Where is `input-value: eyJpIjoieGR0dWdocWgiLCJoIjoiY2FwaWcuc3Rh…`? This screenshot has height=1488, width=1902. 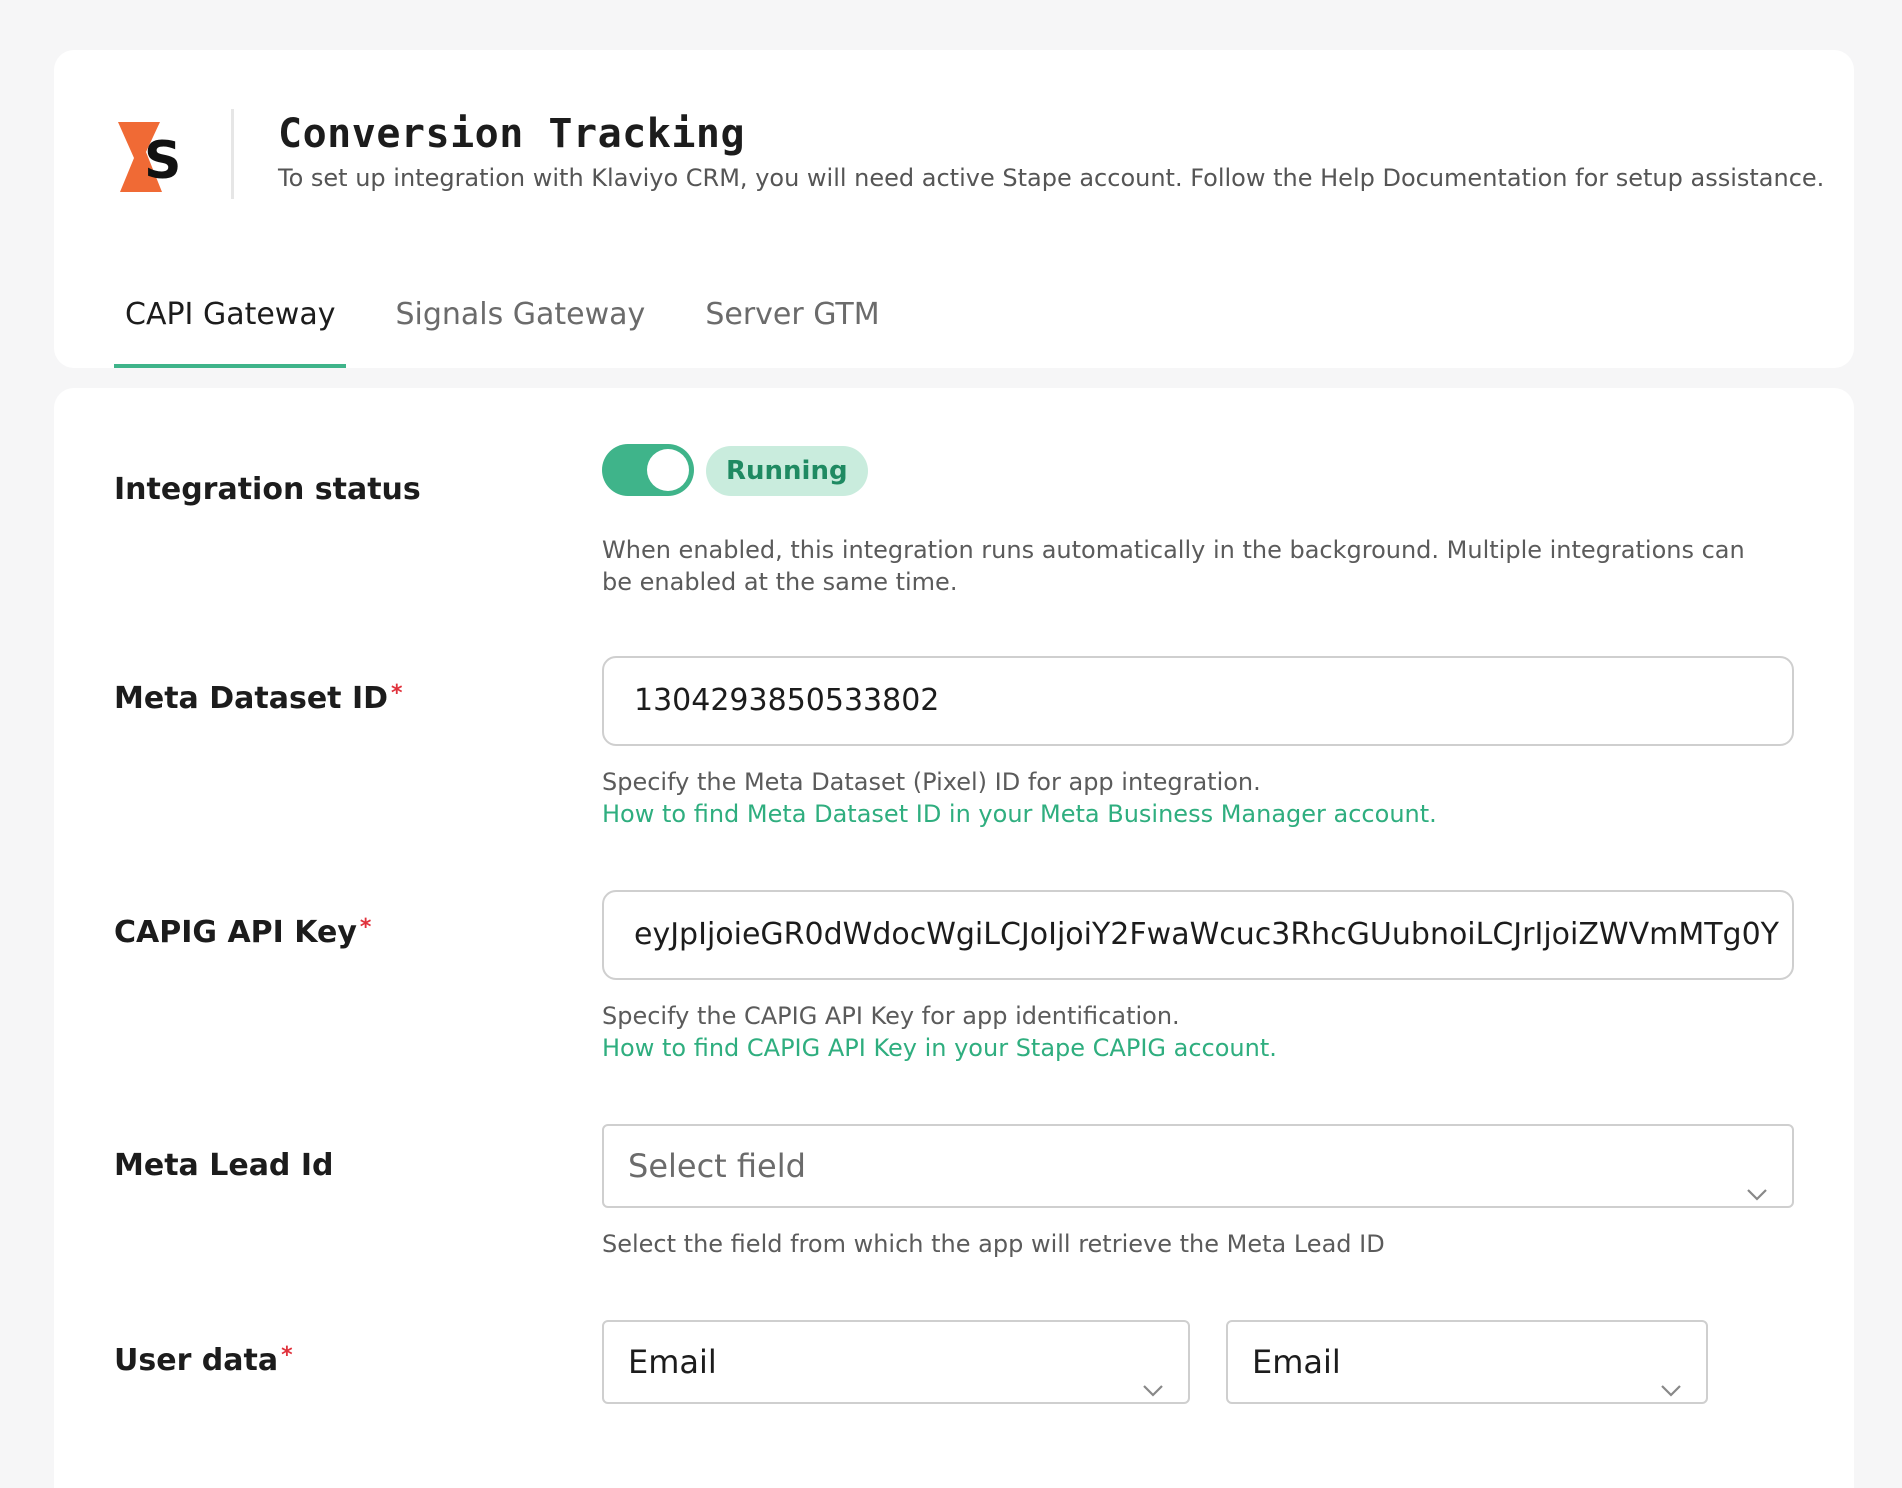
input-value: eyJpIjoieGR0dWdocWgiLCJoIjoiY2FwaWcuc3Rh… is located at coordinates (1206, 934).